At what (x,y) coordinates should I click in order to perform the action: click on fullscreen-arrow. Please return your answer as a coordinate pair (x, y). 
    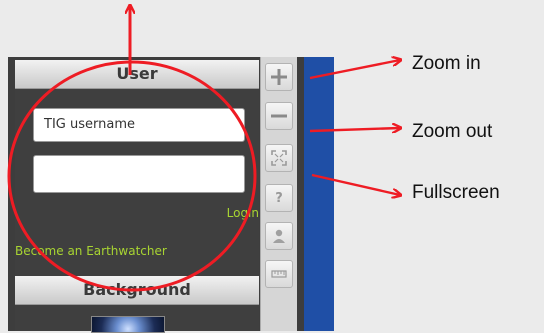
    Looking at the image, I should click on (355, 184).